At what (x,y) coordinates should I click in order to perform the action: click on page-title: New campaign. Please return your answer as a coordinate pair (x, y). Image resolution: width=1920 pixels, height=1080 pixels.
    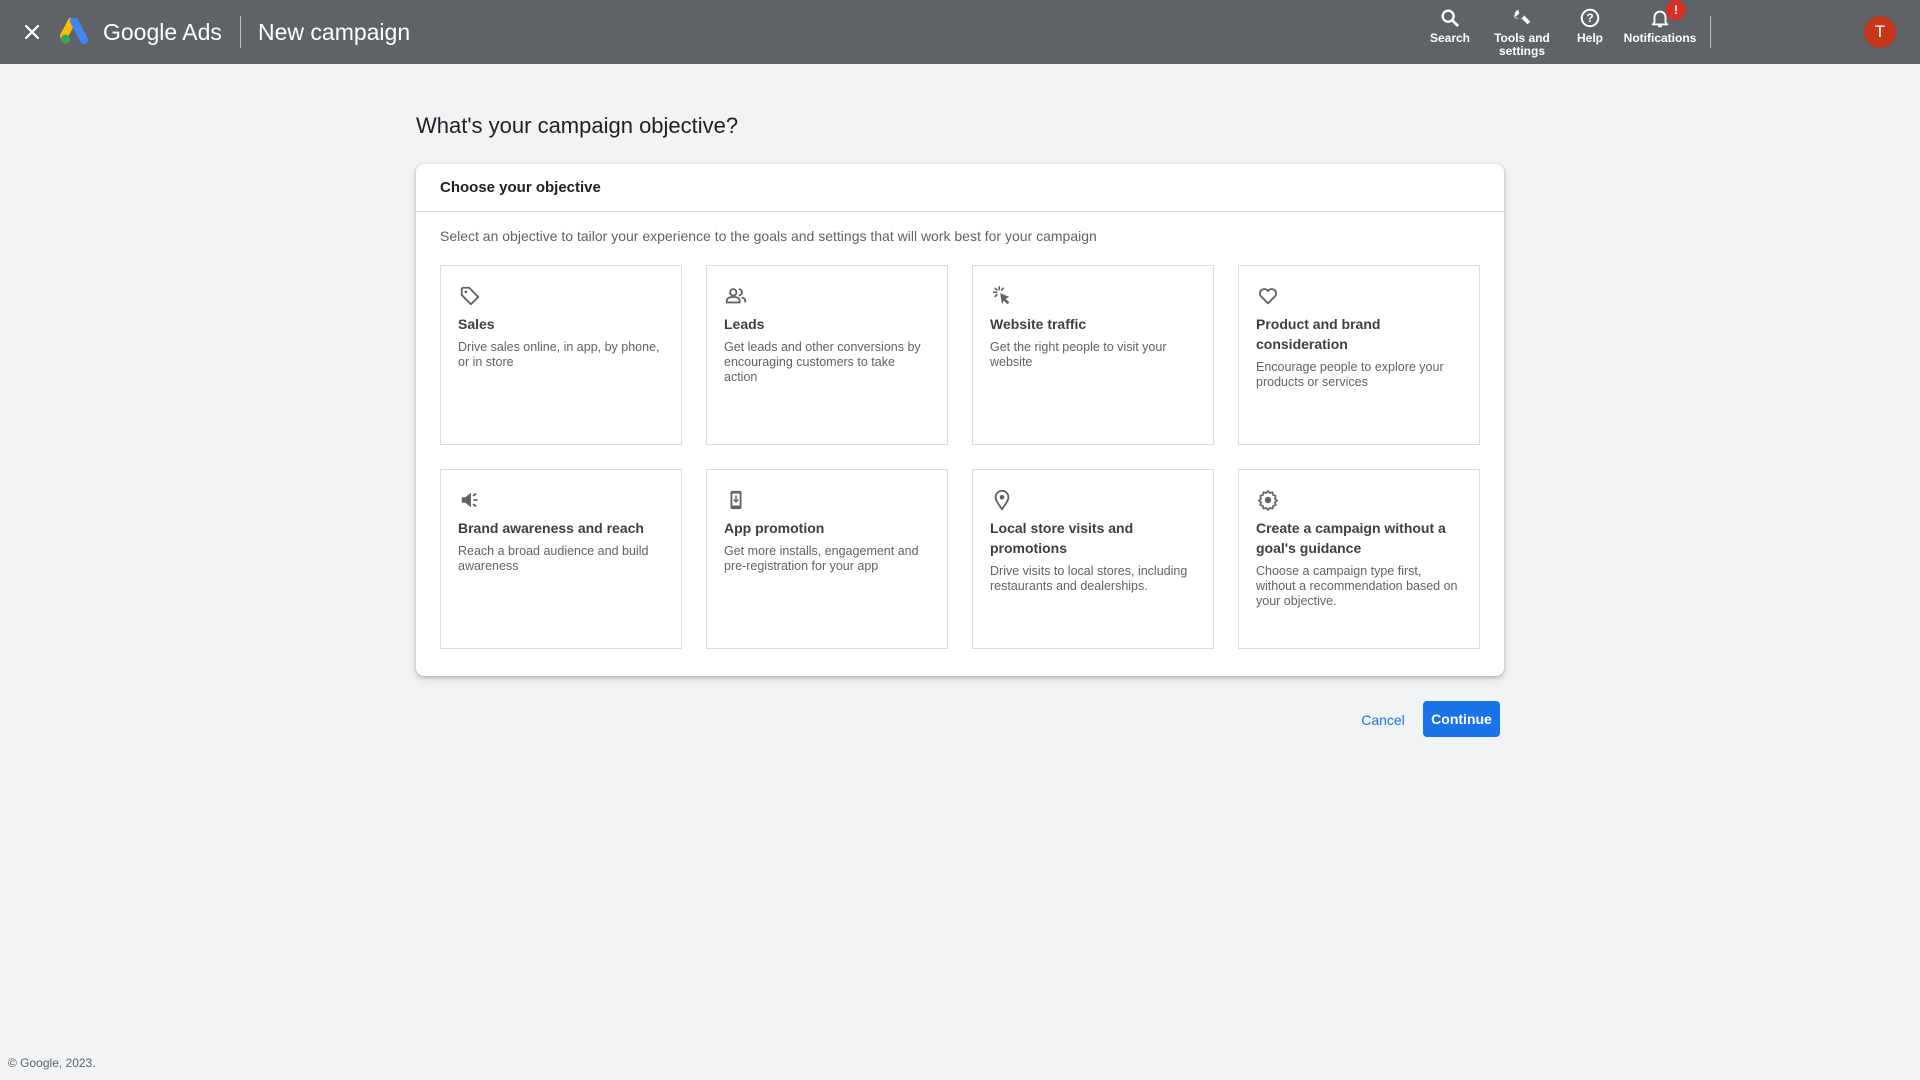
    Looking at the image, I should click on (334, 32).